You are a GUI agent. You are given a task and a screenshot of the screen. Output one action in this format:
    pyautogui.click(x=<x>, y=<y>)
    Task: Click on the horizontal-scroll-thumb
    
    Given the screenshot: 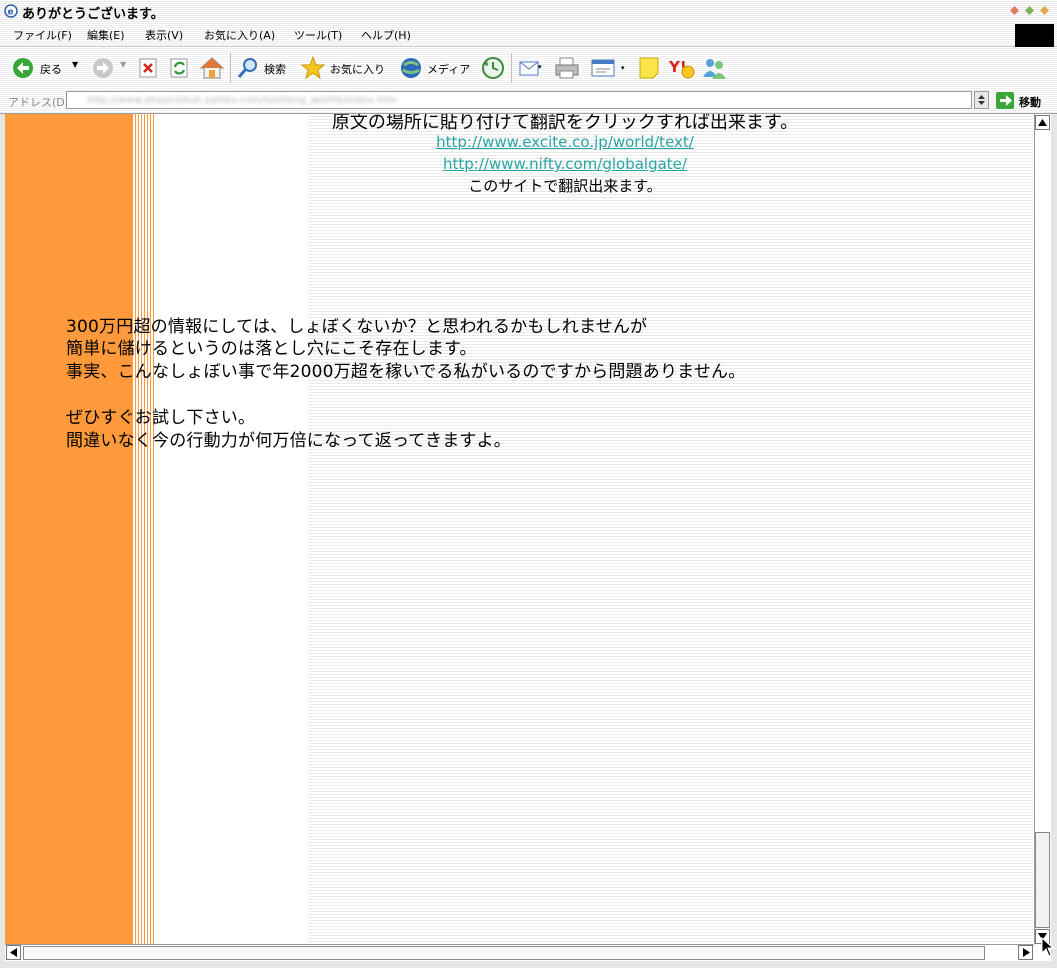 What is the action you would take?
    pyautogui.click(x=504, y=953)
    